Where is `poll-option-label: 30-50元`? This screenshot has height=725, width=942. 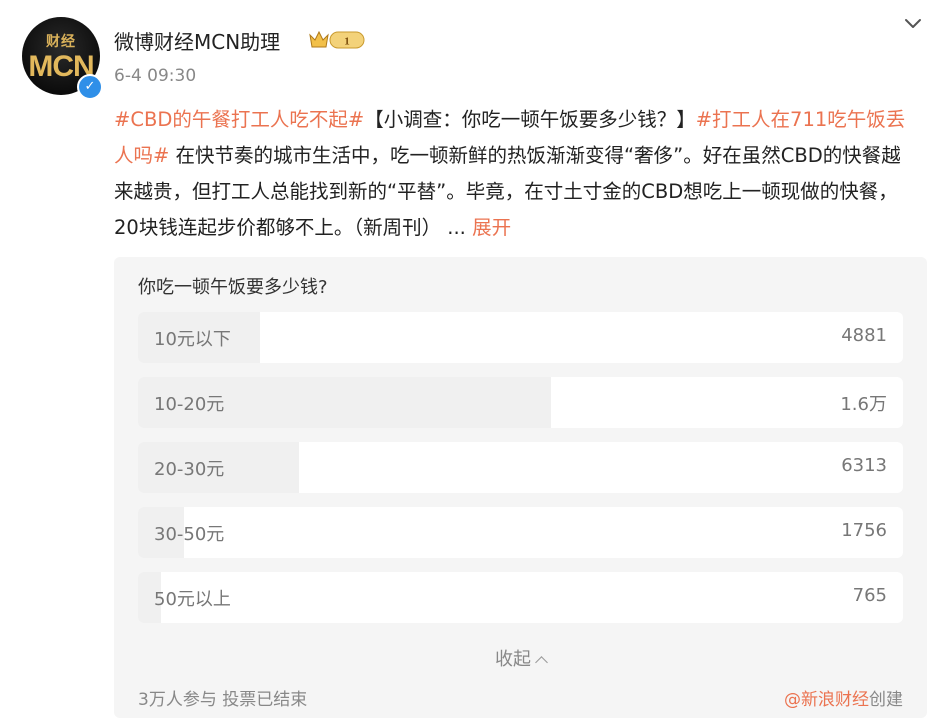
poll-option-label: 30-50元 is located at coordinates (189, 534).